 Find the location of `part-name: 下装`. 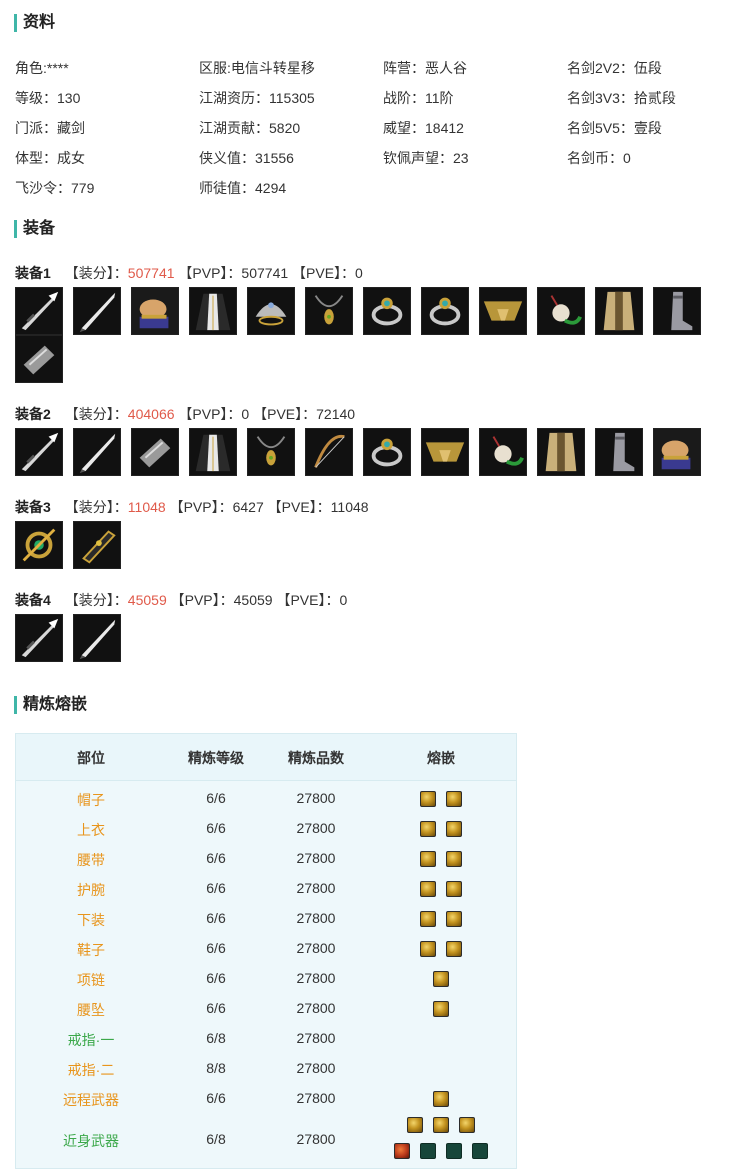

part-name: 下装 is located at coordinates (91, 920).